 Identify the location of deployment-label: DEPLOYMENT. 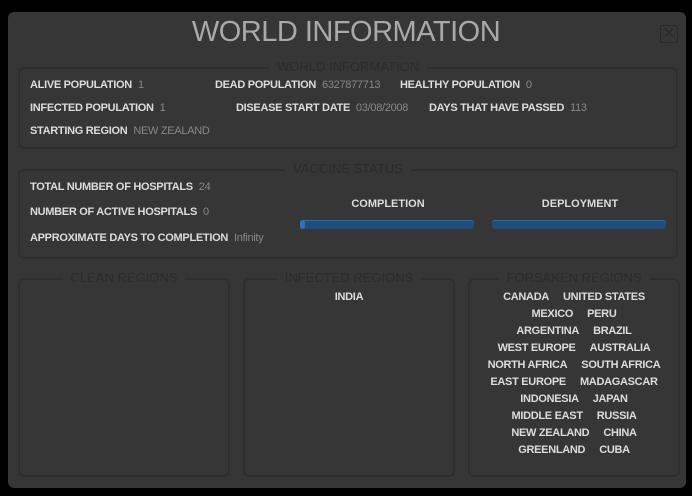
(580, 204).